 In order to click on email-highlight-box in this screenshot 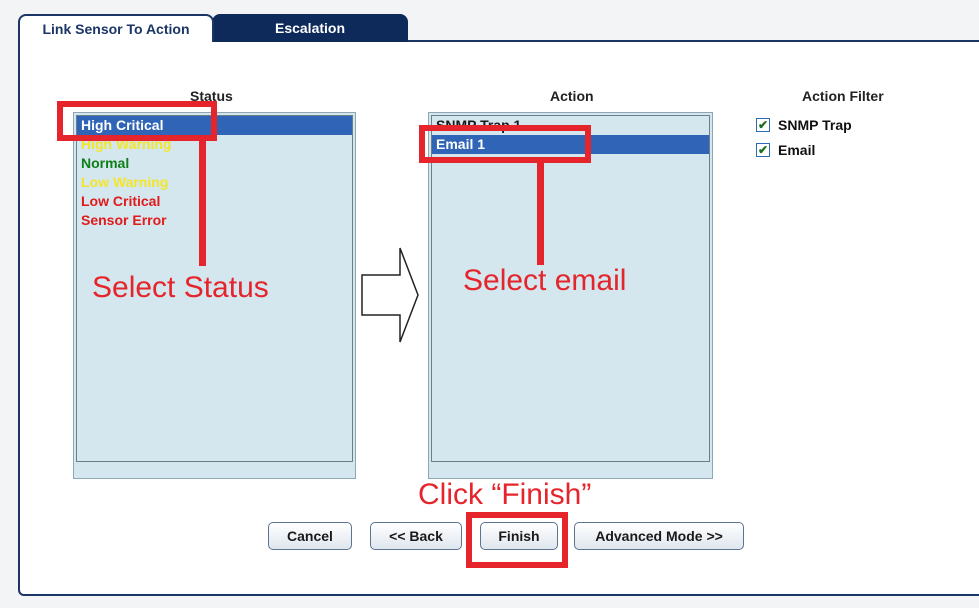, I will do `click(505, 144)`.